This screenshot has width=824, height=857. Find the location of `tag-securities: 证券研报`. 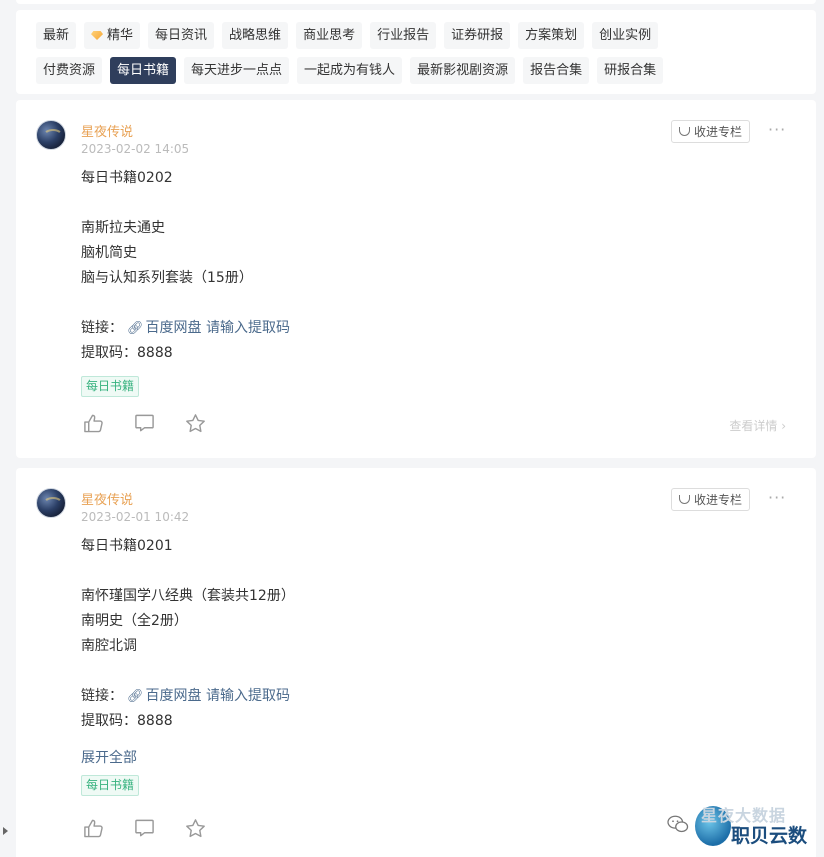

tag-securities: 证券研报 is located at coordinates (477, 35).